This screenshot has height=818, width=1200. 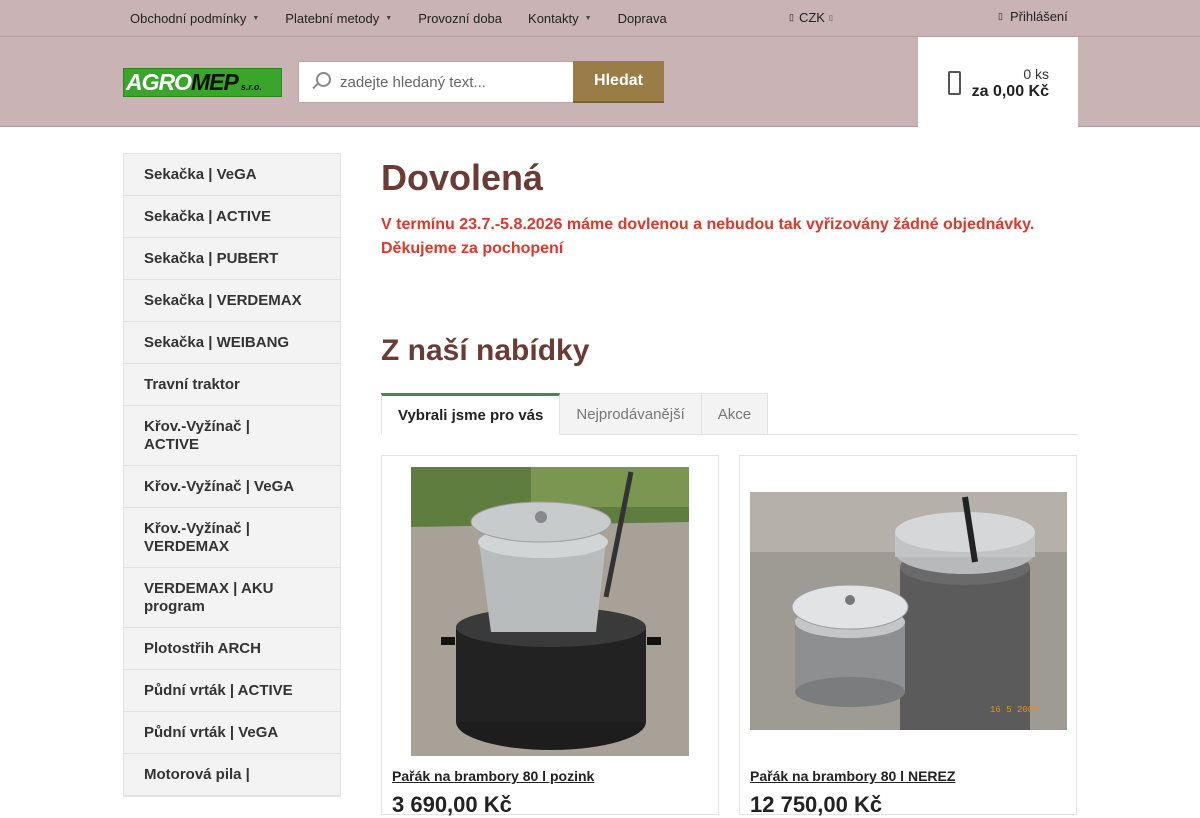 I want to click on topnav-label: Provozní doba, so click(x=460, y=18).